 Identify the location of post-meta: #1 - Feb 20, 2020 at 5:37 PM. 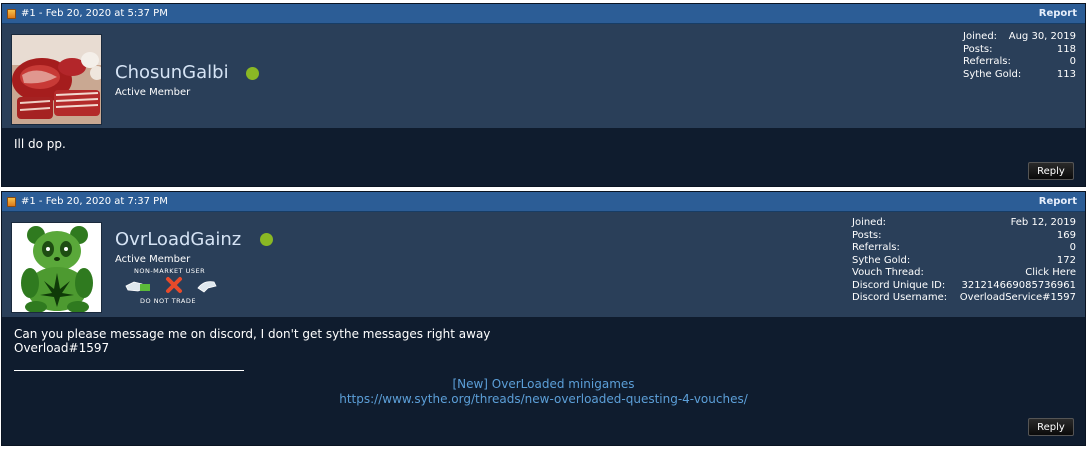
(94, 13).